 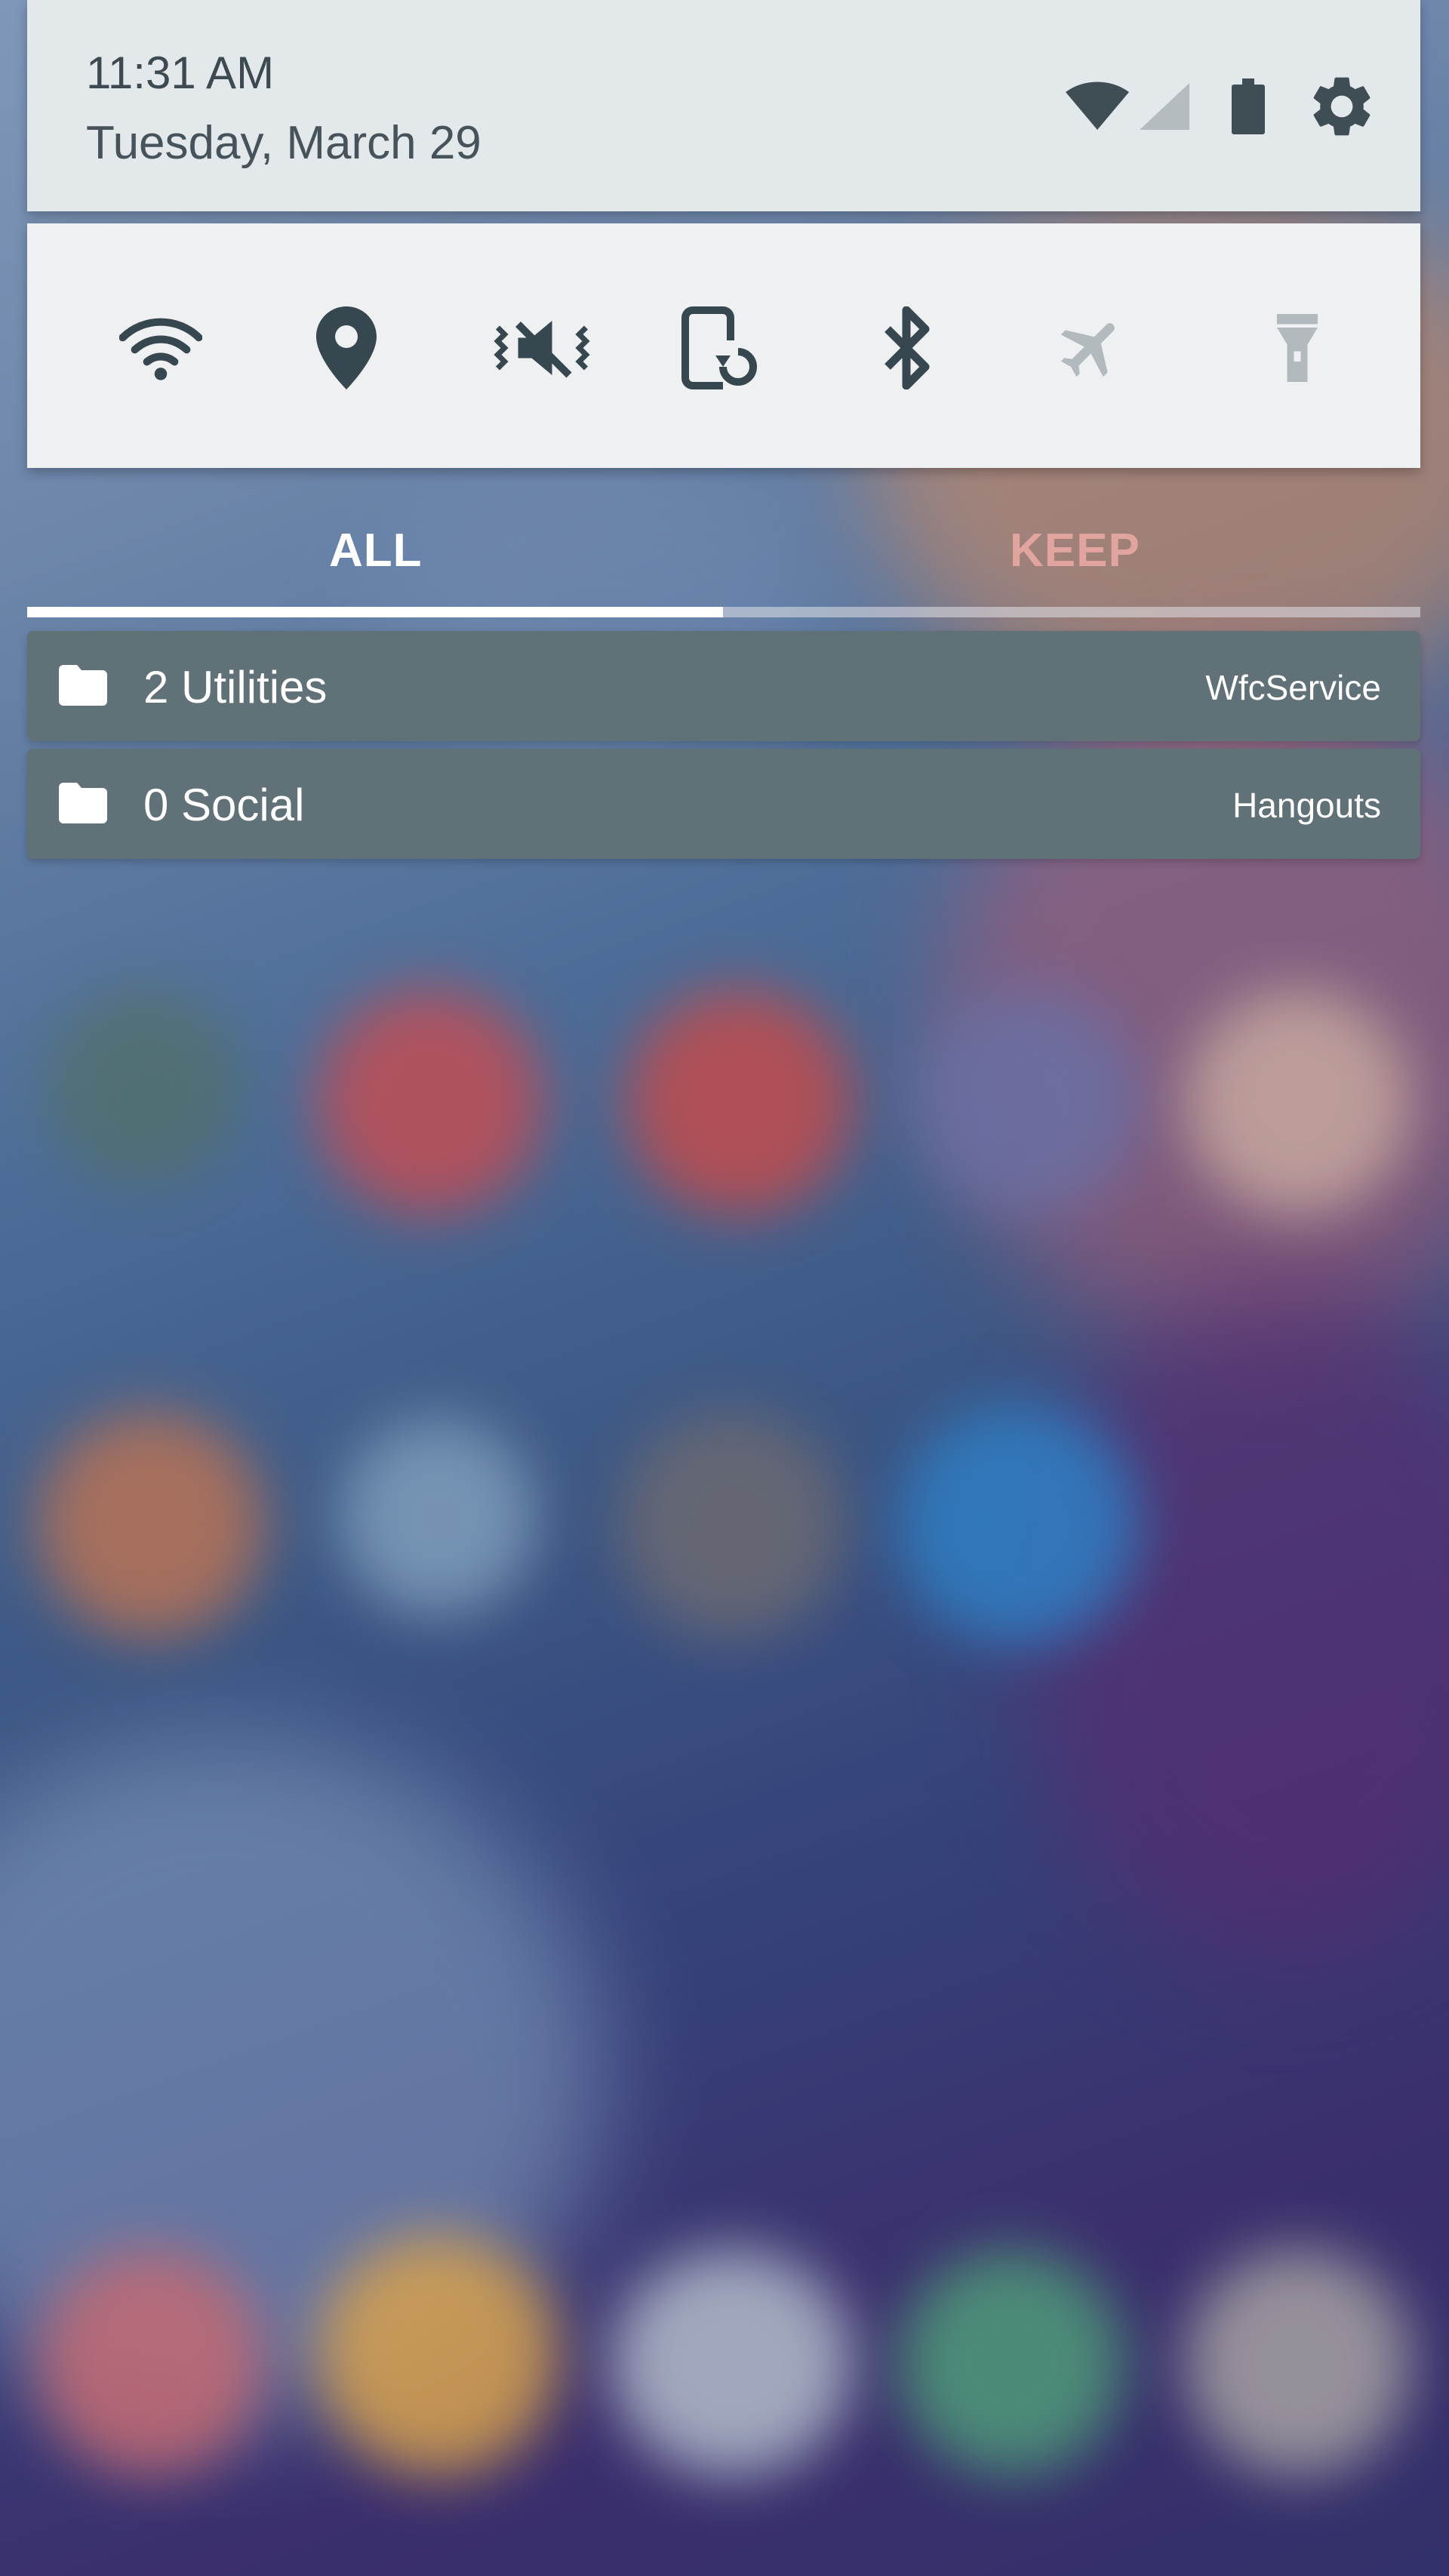 What do you see at coordinates (1297, 347) in the screenshot?
I see `flashlight-icon` at bounding box center [1297, 347].